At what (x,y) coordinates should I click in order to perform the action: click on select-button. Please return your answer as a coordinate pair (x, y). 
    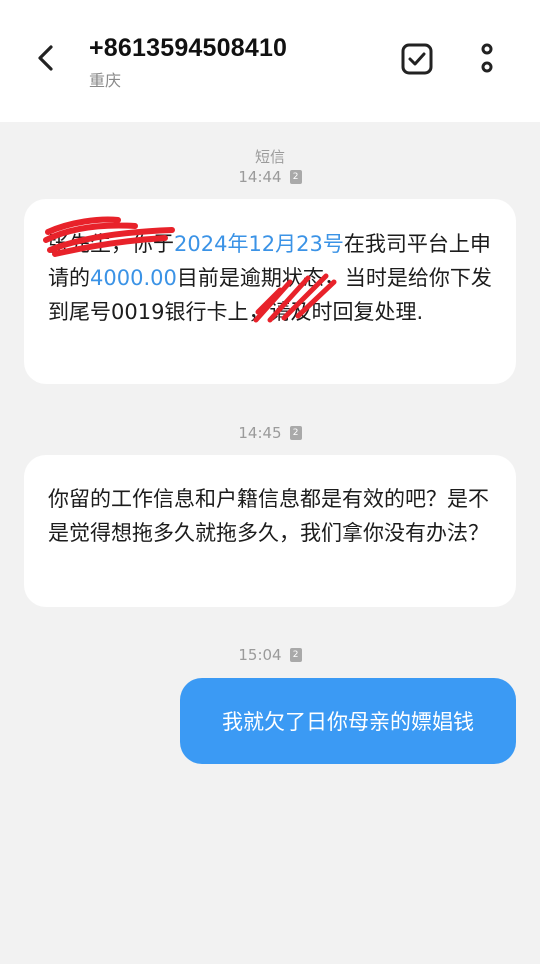
    Looking at the image, I should click on (417, 59).